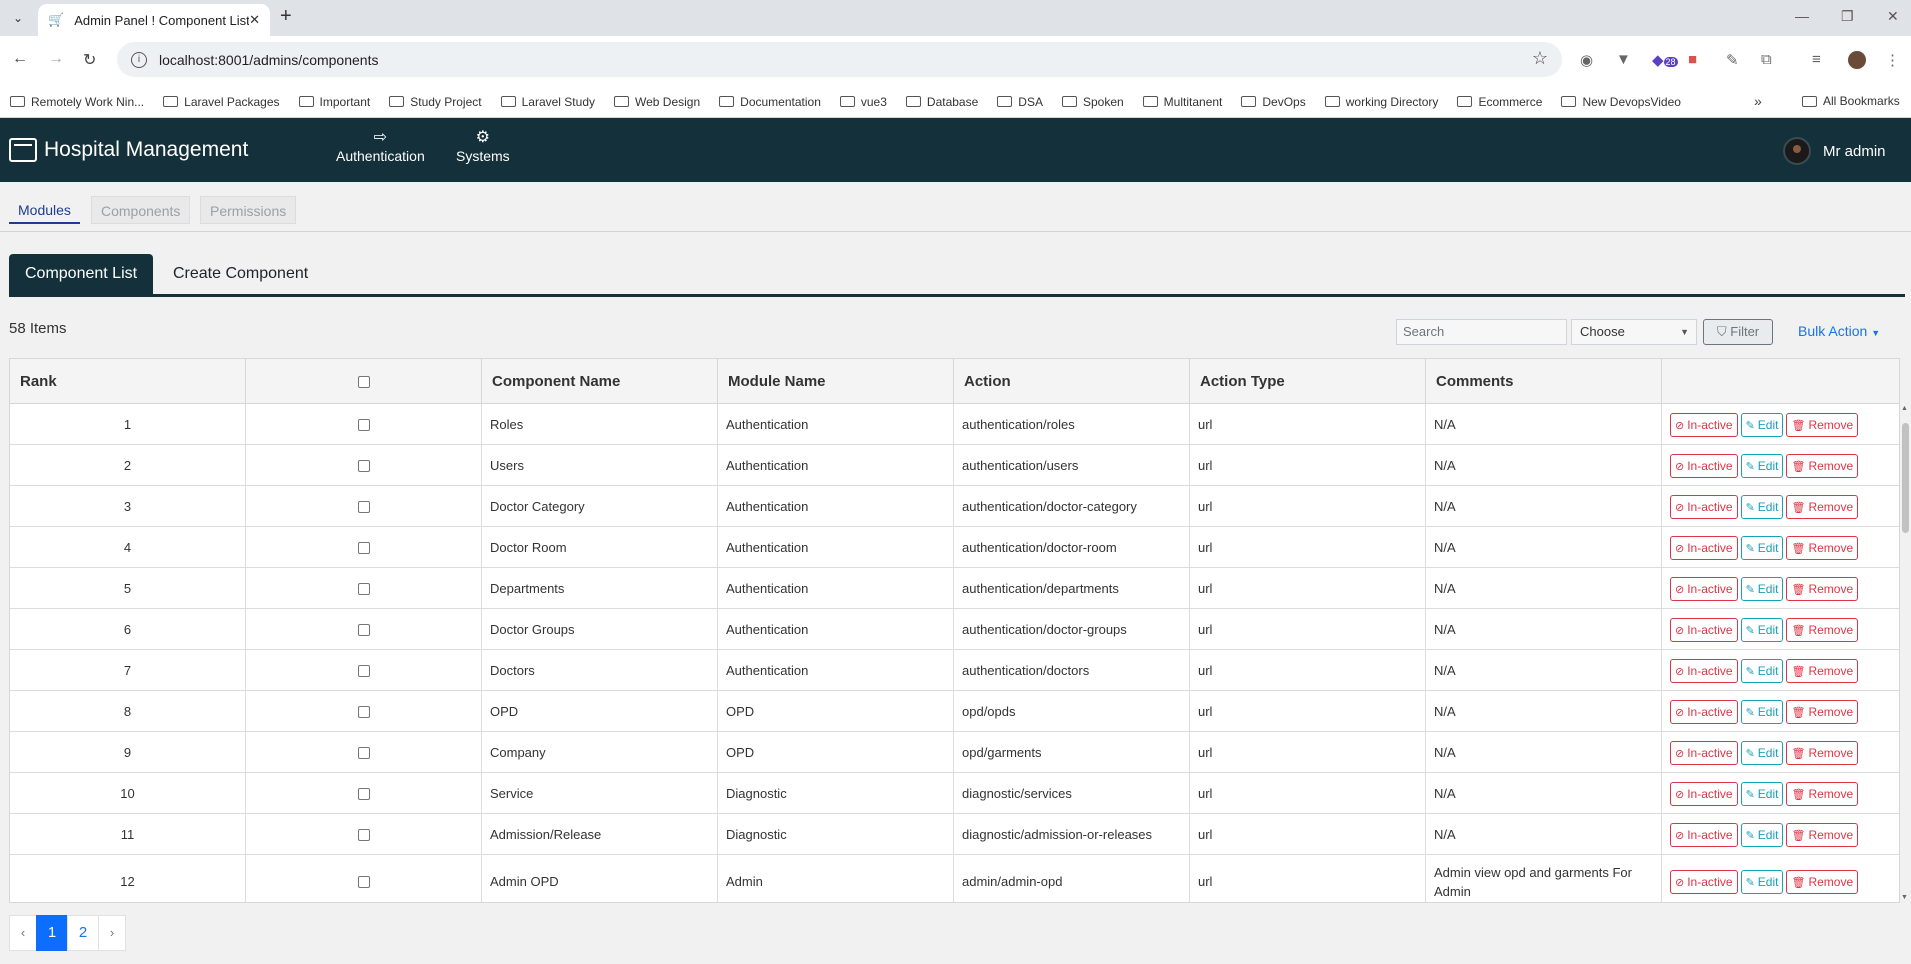  I want to click on menu-authentication: ⇨ Authentication, so click(380, 146).